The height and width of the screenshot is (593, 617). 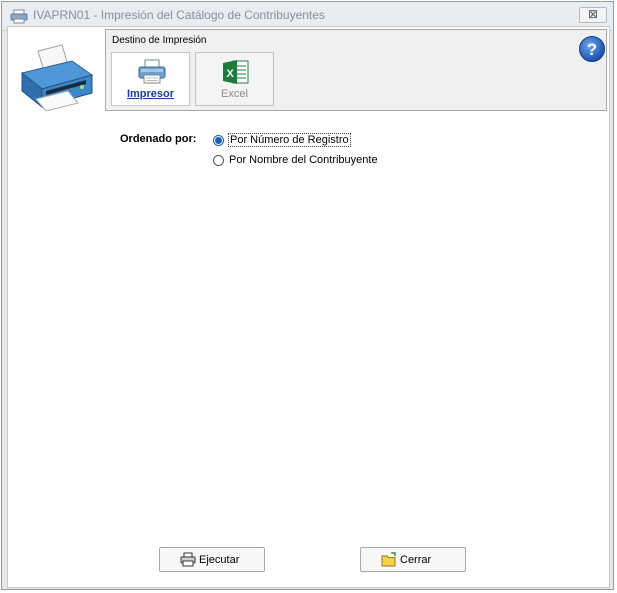 What do you see at coordinates (356, 70) in the screenshot?
I see `destination-group: Destino de Impresión Impresor X Excel` at bounding box center [356, 70].